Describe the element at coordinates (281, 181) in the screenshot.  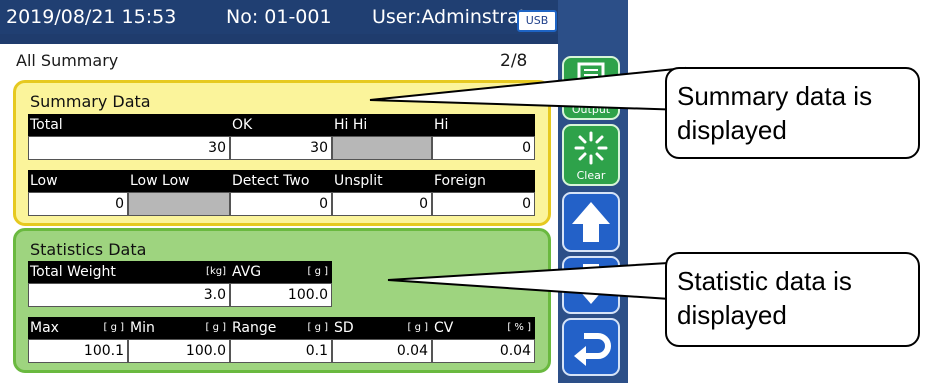
I see `detect-two-label: Detect Two` at that location.